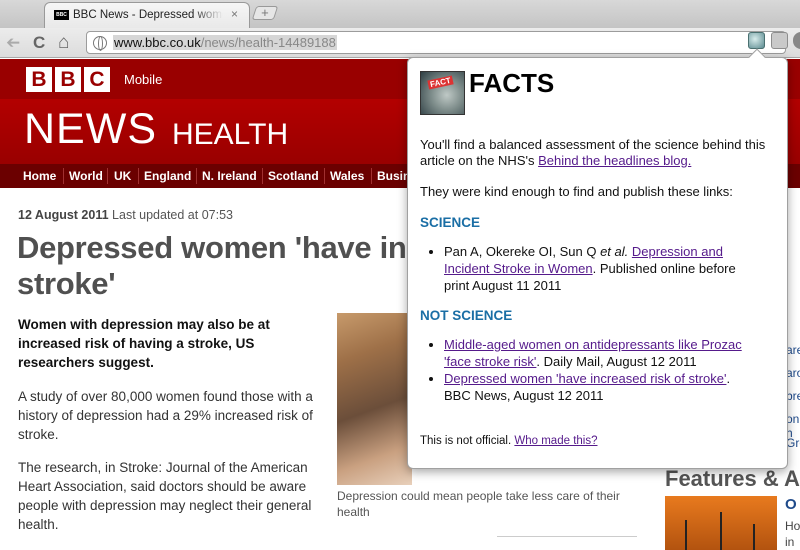 The height and width of the screenshot is (550, 800). I want to click on sidebar-link: brea, so click(793, 396).